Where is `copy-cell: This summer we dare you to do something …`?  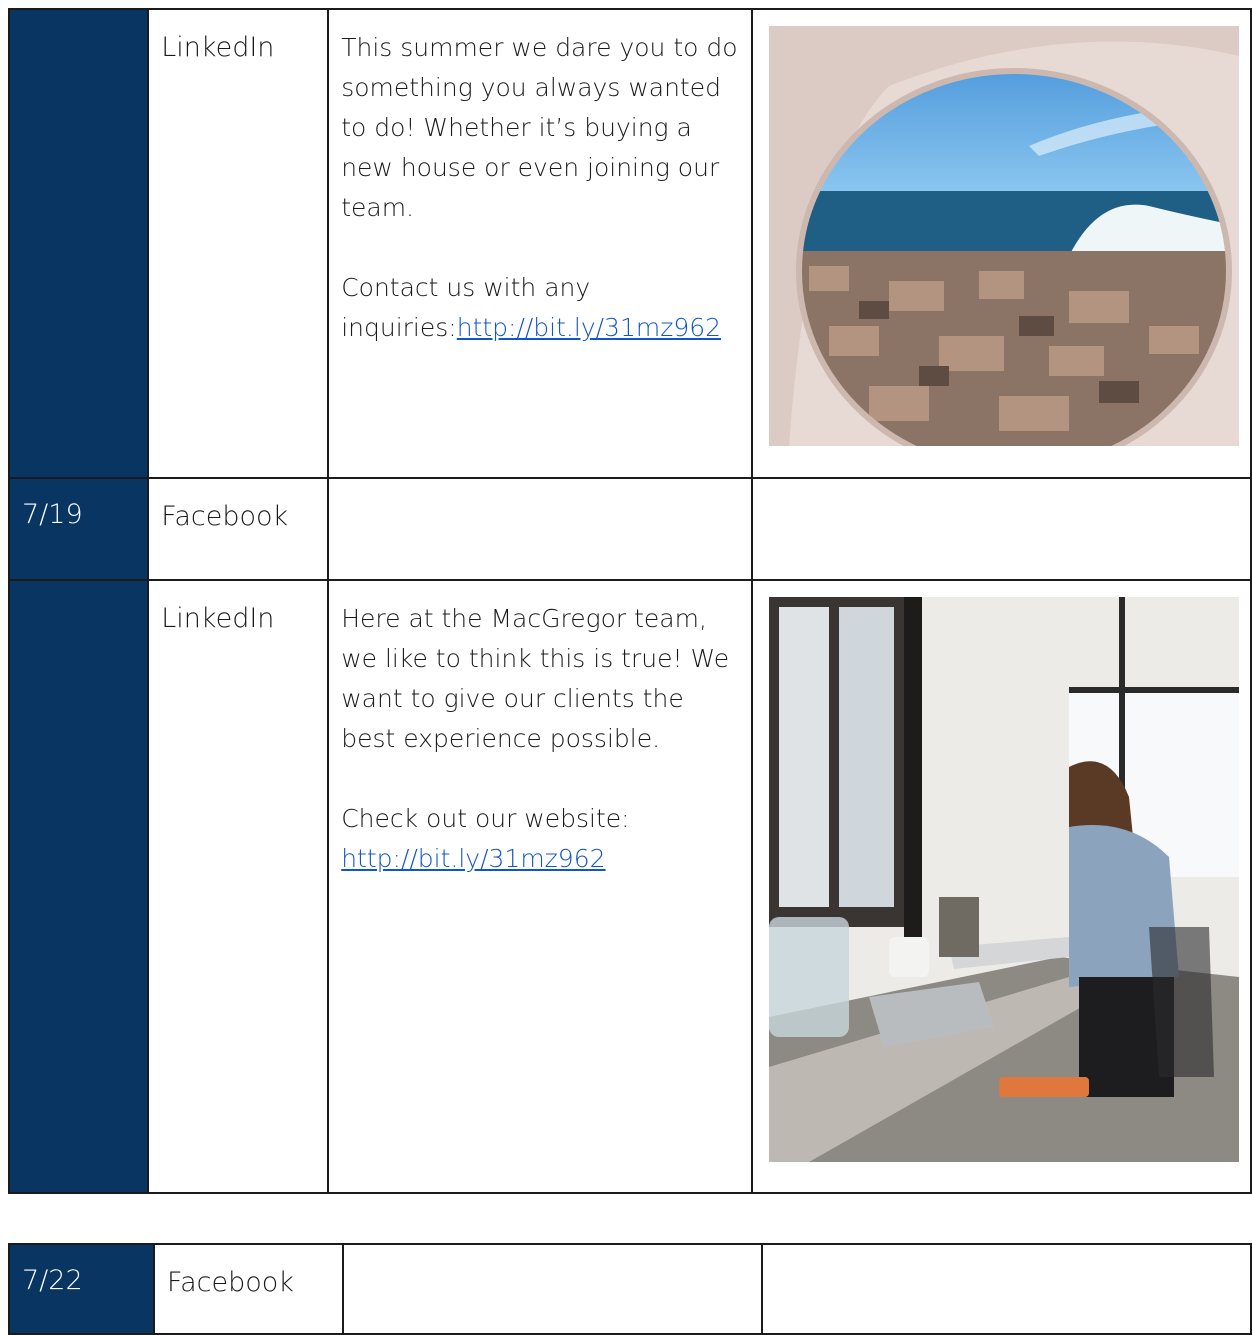 copy-cell: This summer we dare you to do something … is located at coordinates (540, 243).